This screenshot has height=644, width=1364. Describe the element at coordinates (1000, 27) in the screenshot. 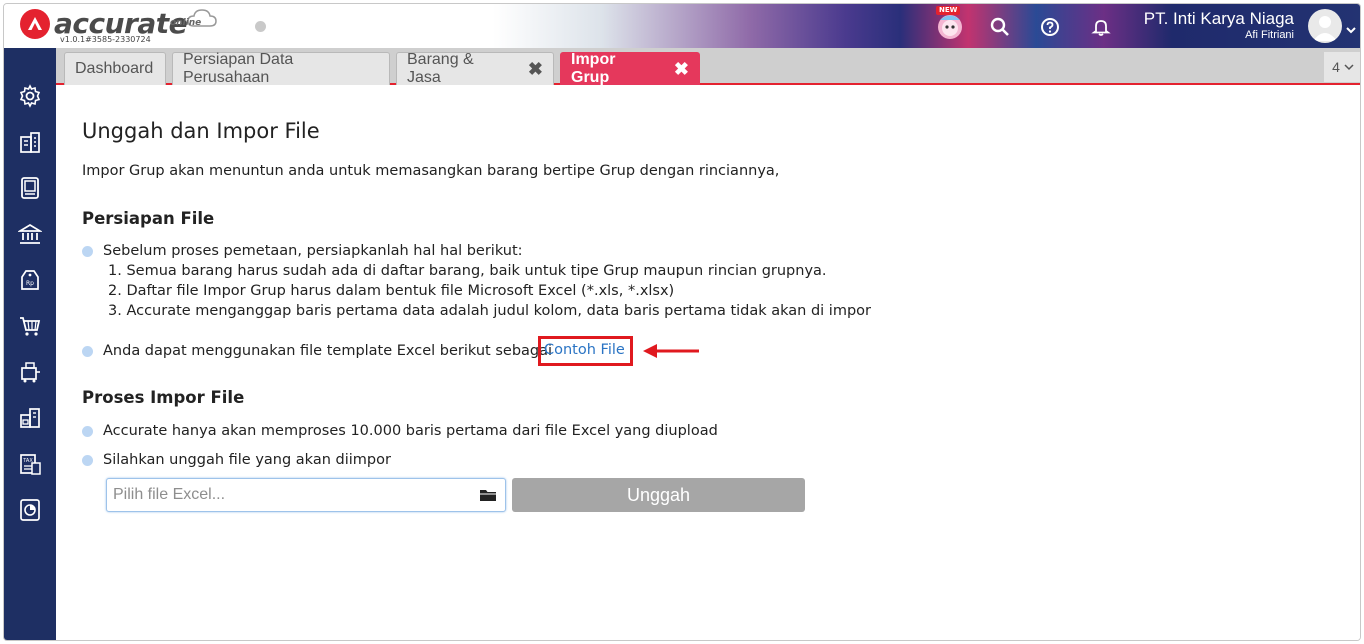

I see `search-icon` at that location.